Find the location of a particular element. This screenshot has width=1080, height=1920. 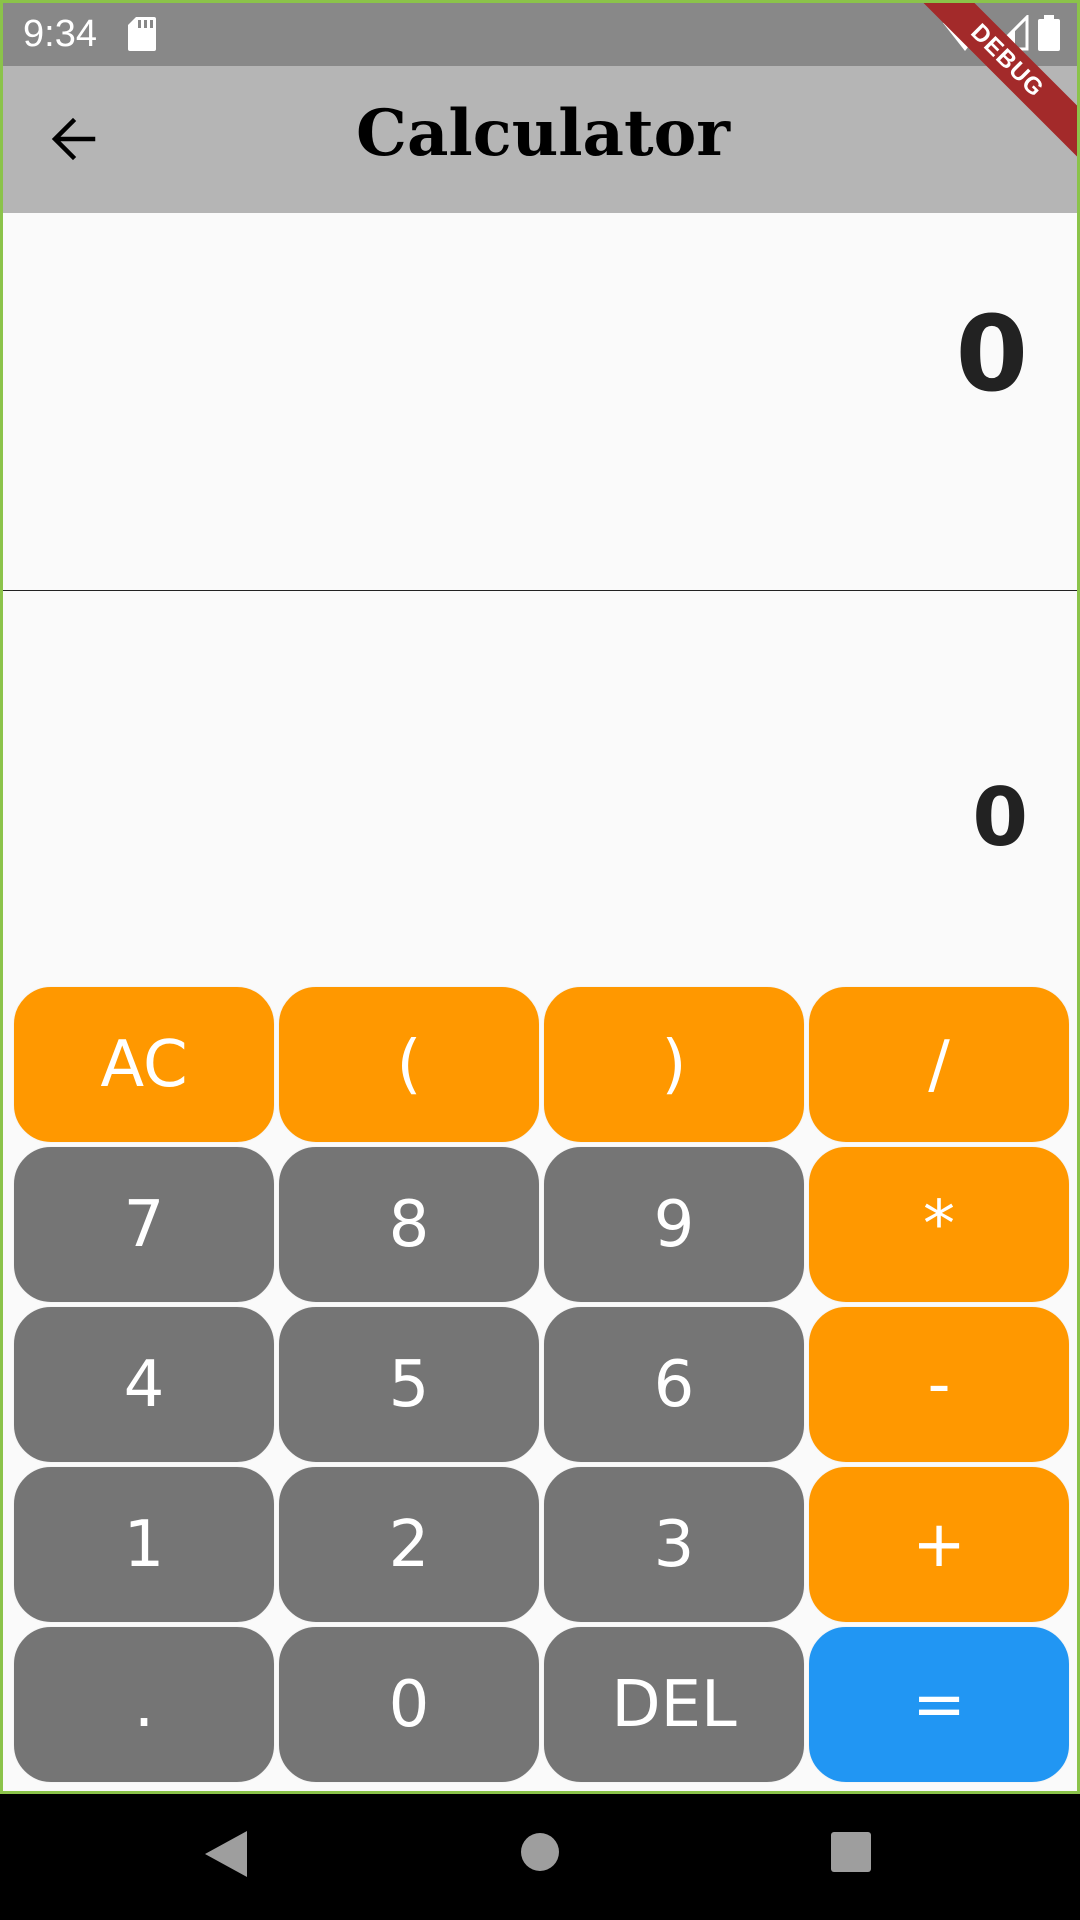

page-title: Calculator is located at coordinates (543, 133).